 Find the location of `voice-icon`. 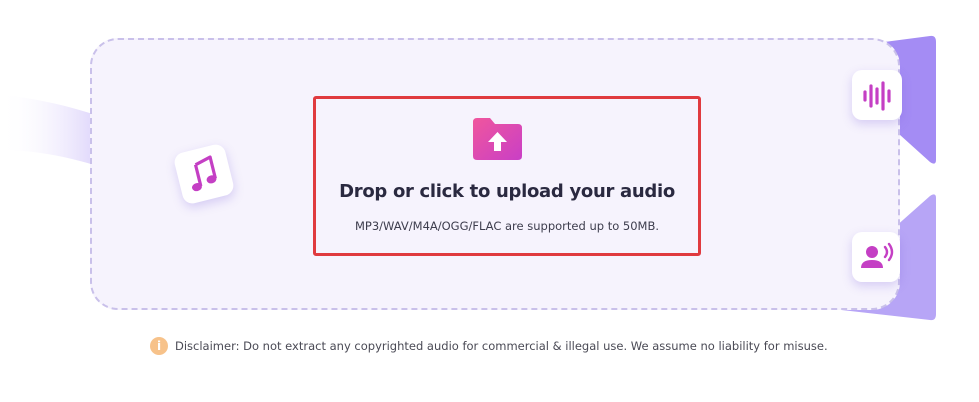

voice-icon is located at coordinates (877, 255).